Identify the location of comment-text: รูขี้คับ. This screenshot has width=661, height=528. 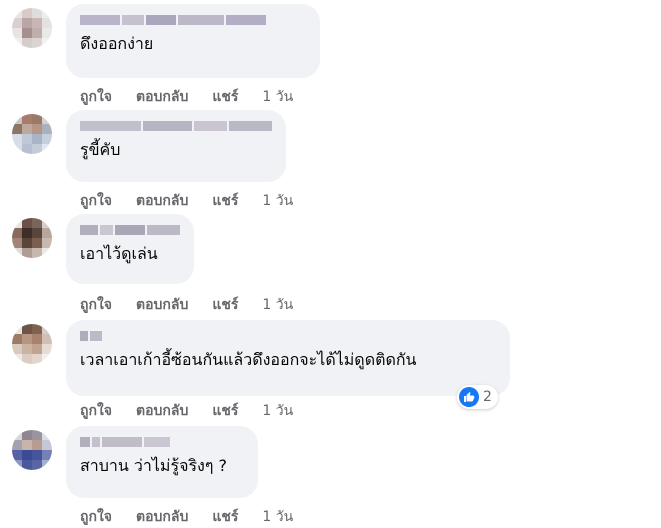
(100, 149).